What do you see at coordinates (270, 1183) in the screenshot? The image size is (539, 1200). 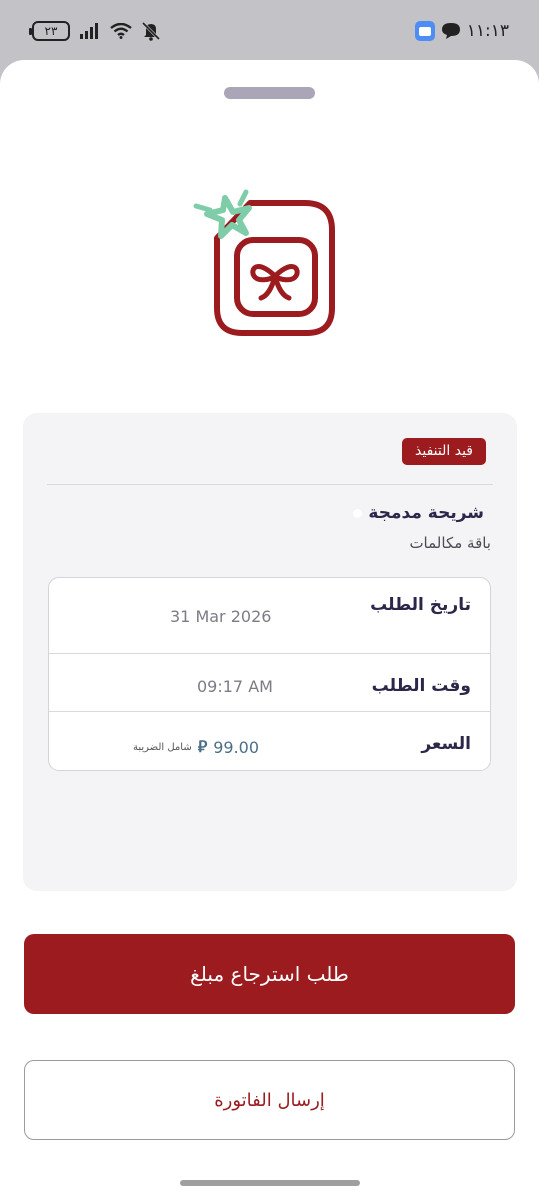 I see `home-indicator` at bounding box center [270, 1183].